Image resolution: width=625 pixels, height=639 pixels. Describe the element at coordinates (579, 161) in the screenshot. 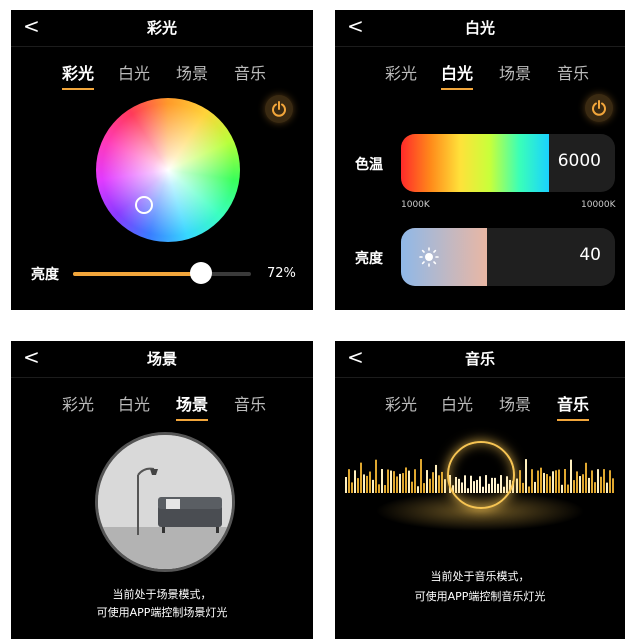

I see `color-temp-value: 6000` at that location.